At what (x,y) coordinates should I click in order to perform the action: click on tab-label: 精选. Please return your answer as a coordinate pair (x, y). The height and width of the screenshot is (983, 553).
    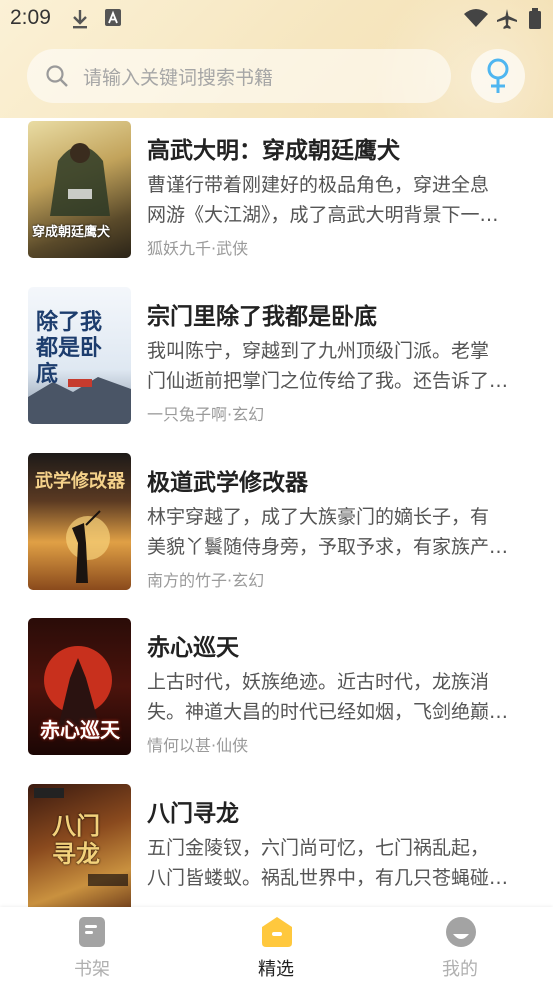
    Looking at the image, I should click on (276, 969).